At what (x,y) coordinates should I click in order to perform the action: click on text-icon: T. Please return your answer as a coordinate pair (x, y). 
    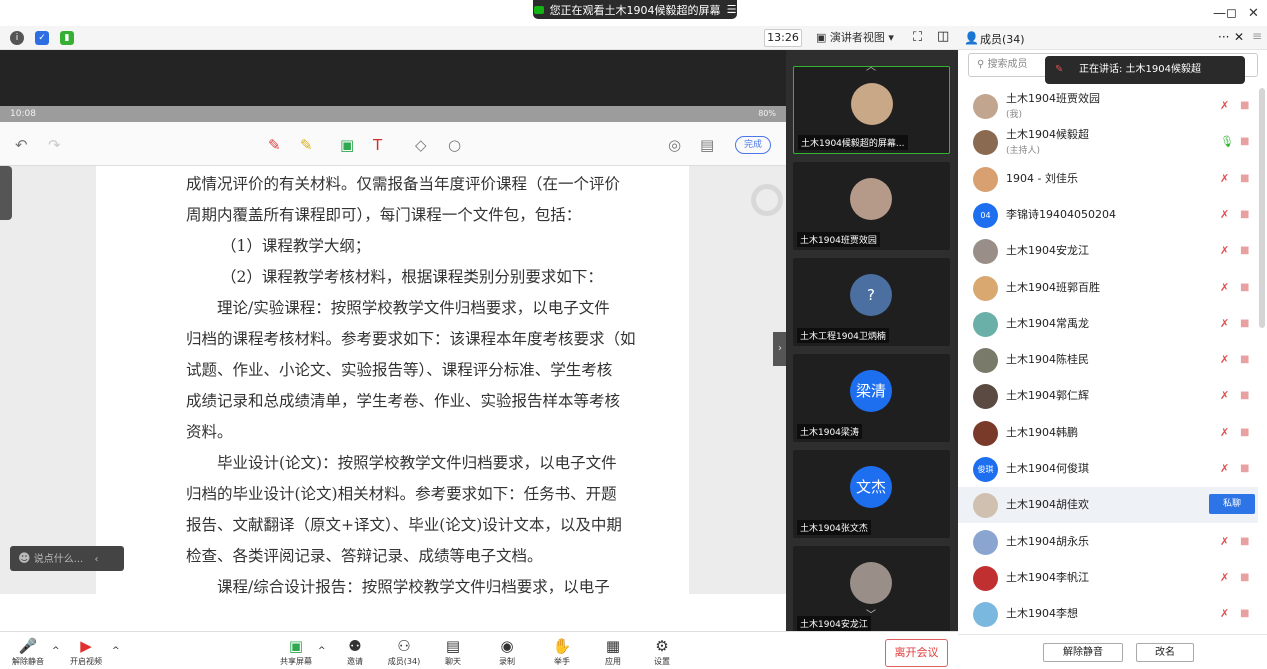
    Looking at the image, I should click on (377, 145).